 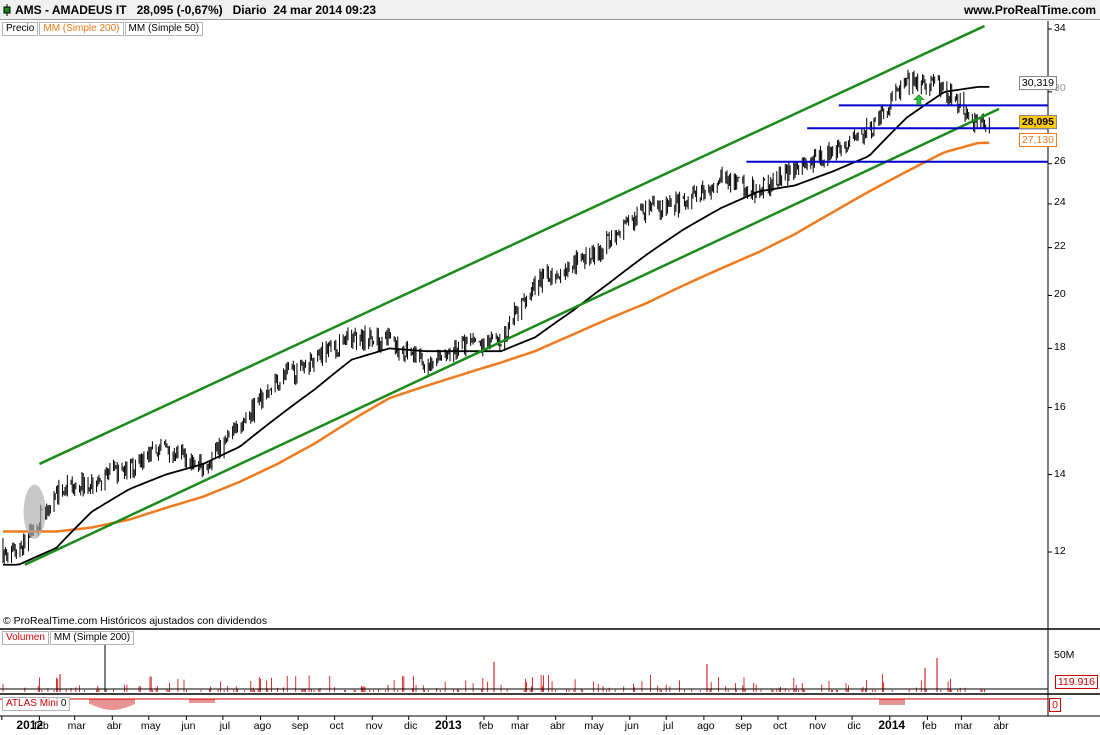 I want to click on volume-y-tick: 50M, so click(x=1064, y=655).